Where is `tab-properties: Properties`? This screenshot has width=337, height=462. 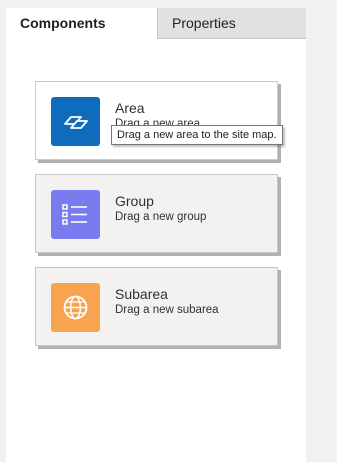
tab-properties: Properties is located at coordinates (231, 23).